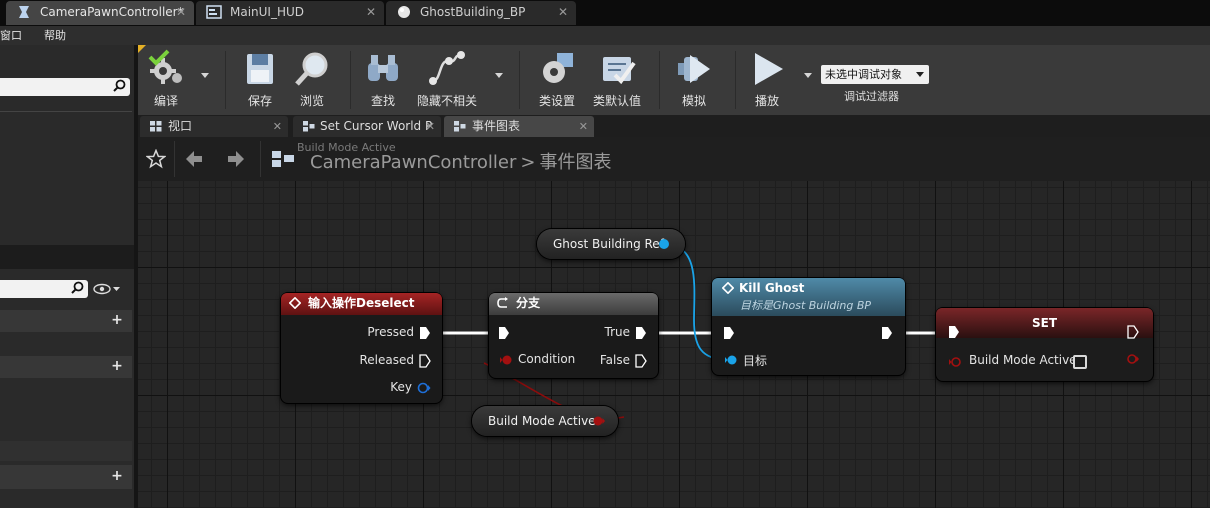 The image size is (1210, 508). I want to click on section-variables: +, so click(66, 477).